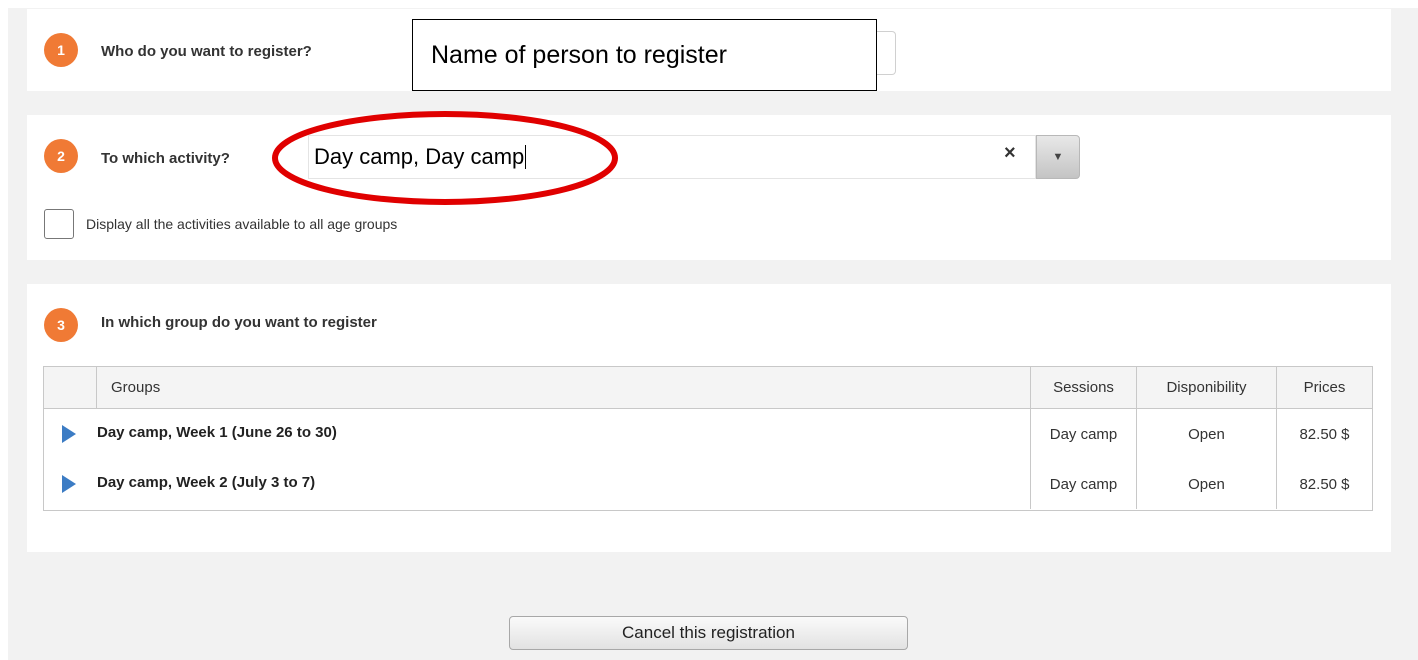 The image size is (1418, 660). What do you see at coordinates (206, 51) in the screenshot?
I see `step-1-label: Who do you want to register?` at bounding box center [206, 51].